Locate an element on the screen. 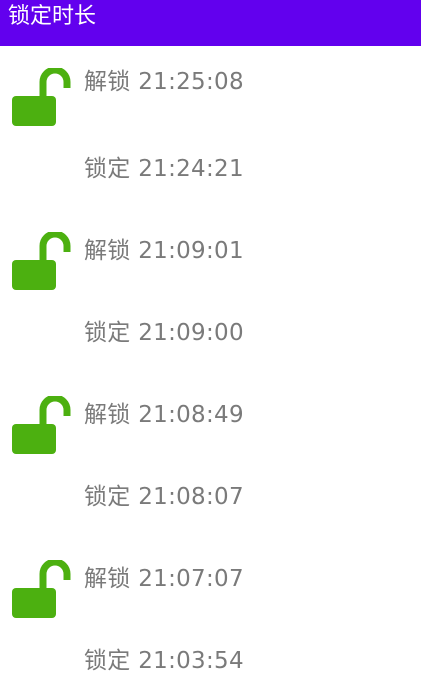 Image resolution: width=421 pixels, height=688 pixels. list-item: 解锁 21:07:07 is located at coordinates (210, 579).